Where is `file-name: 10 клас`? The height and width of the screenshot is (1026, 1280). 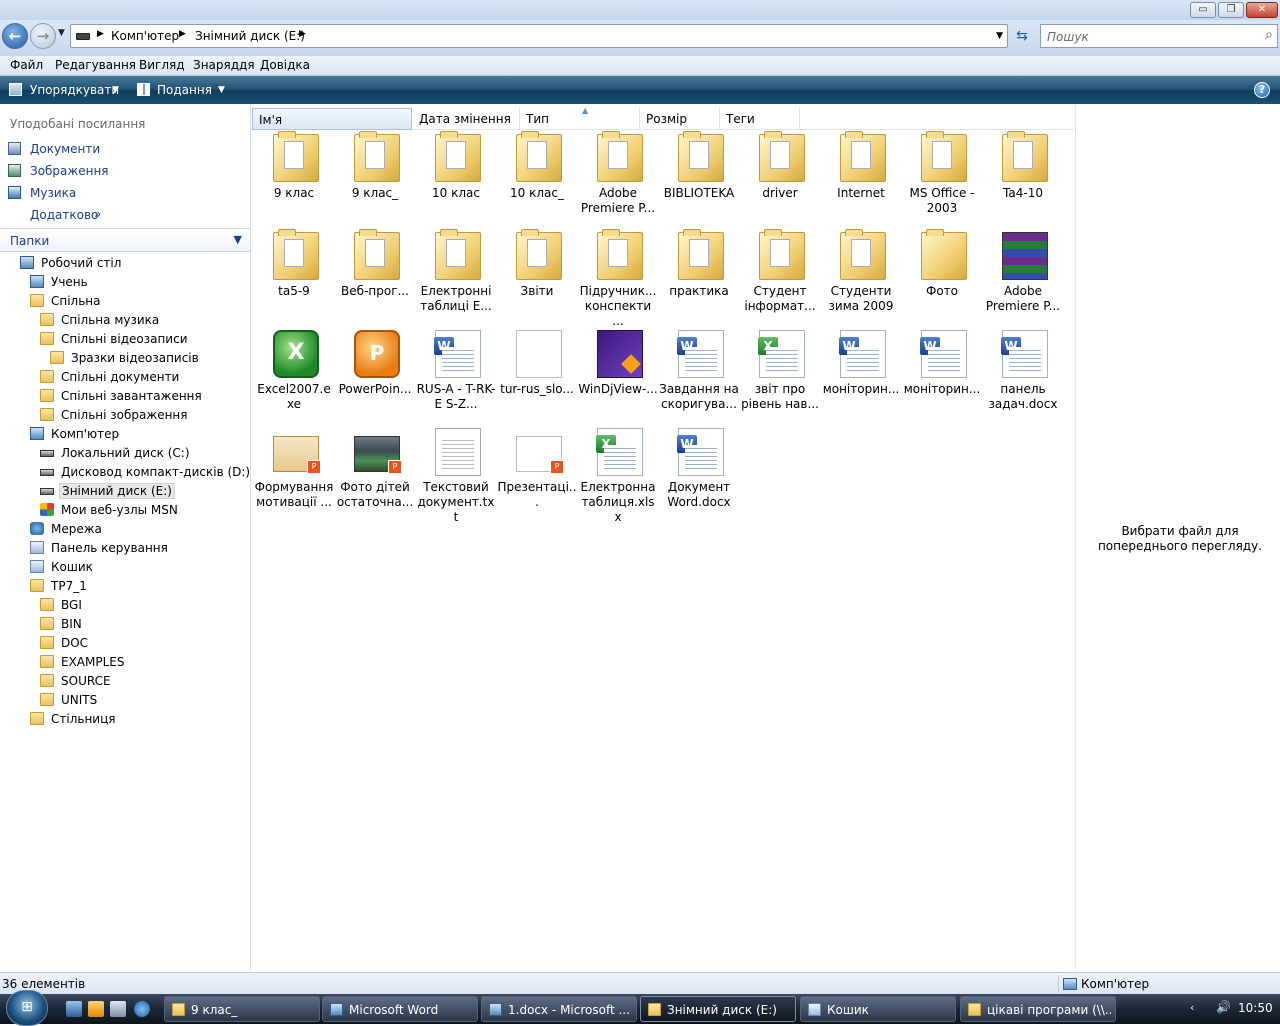 file-name: 10 клас is located at coordinates (456, 193).